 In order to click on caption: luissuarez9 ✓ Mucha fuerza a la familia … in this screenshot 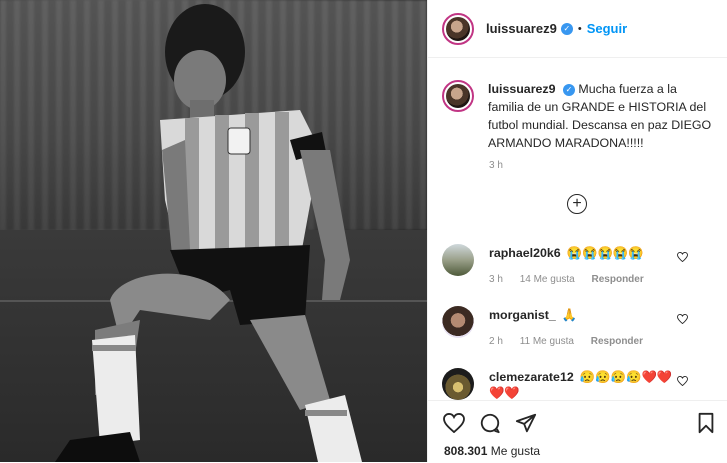, I will do `click(577, 116)`.